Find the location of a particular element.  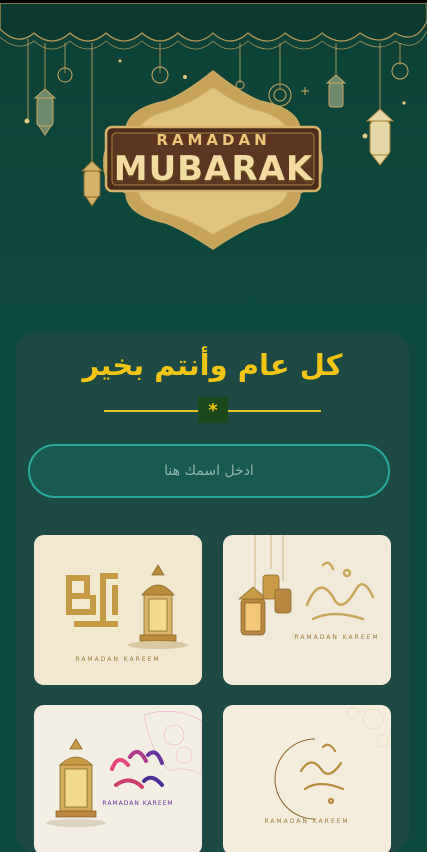

card-template-2: RAMADAN KAREEM is located at coordinates (307, 610).